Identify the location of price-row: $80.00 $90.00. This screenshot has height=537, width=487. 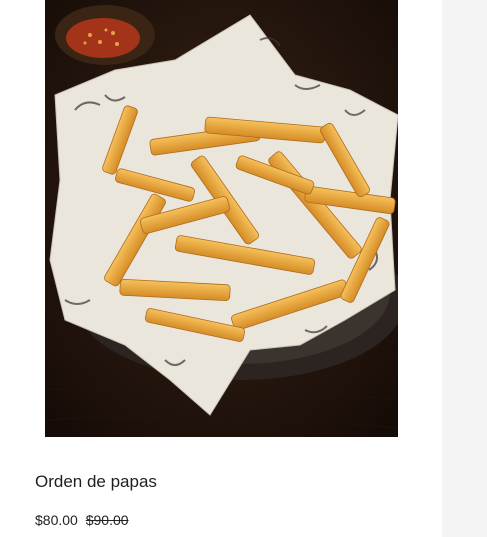
(82, 520).